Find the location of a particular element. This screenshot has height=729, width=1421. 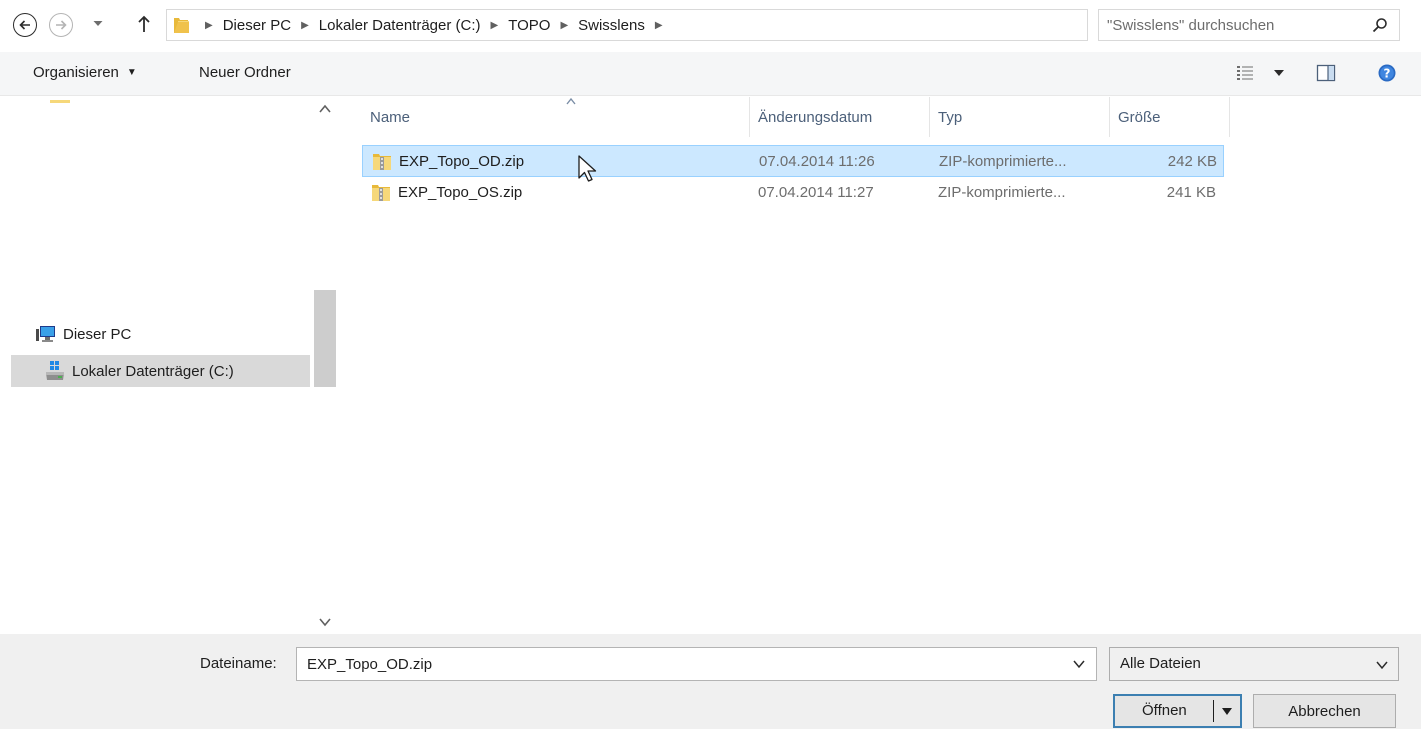

command-bar: Organisieren ▼ Neuer Ordner ? is located at coordinates (710, 74).